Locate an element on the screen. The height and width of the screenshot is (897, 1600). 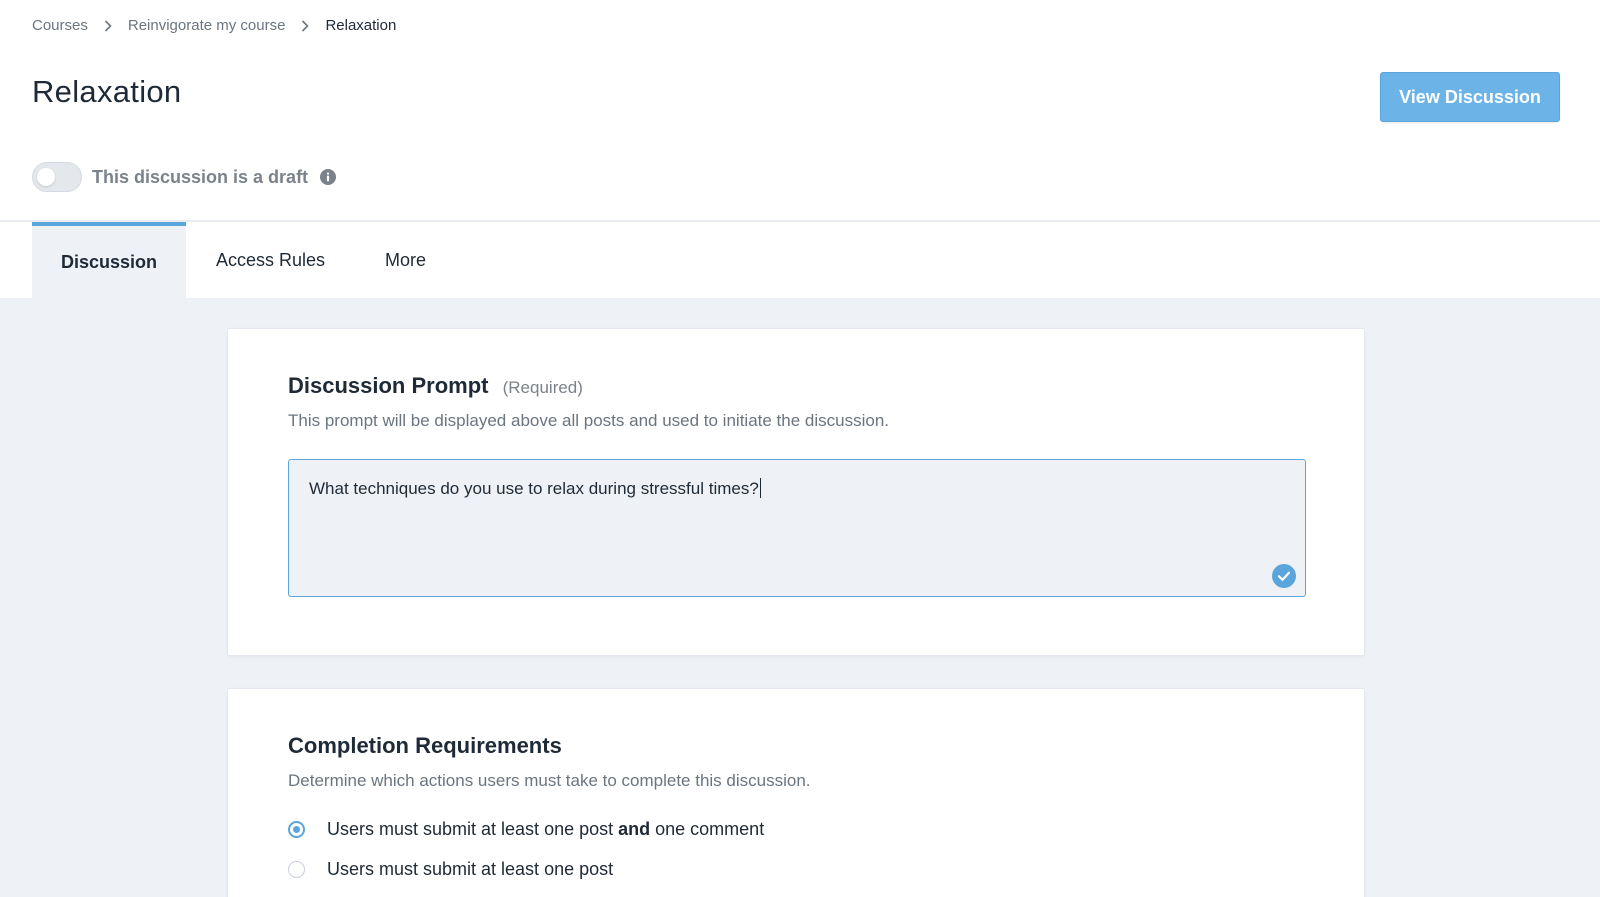
page-title: Relaxation is located at coordinates (107, 91).